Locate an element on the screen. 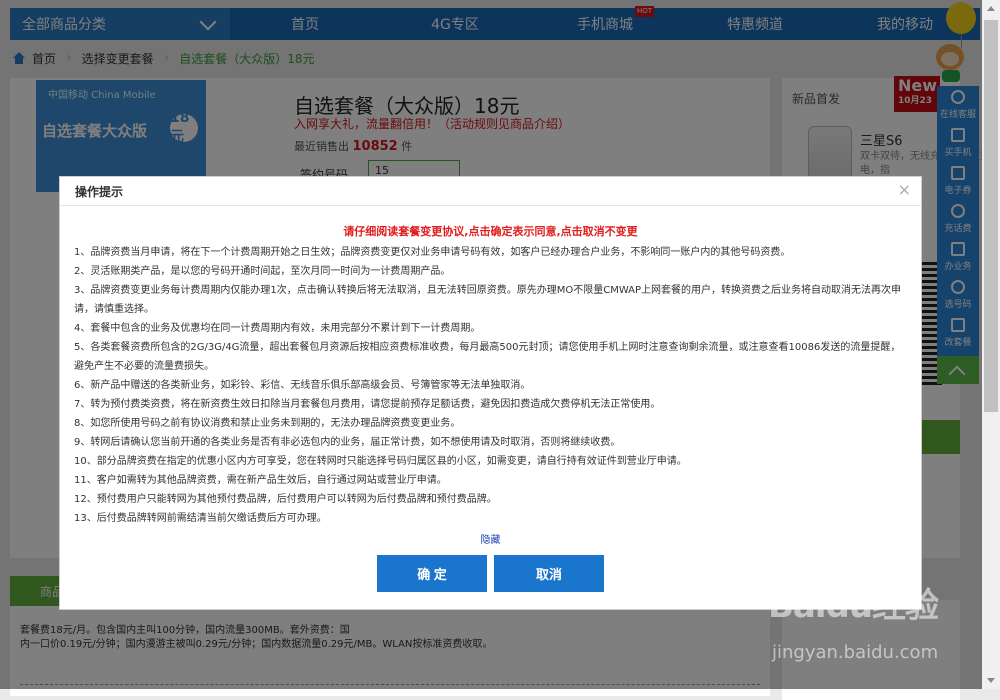 Image resolution: width=1000 pixels, height=700 pixels. cancel-button: 取消 is located at coordinates (549, 573).